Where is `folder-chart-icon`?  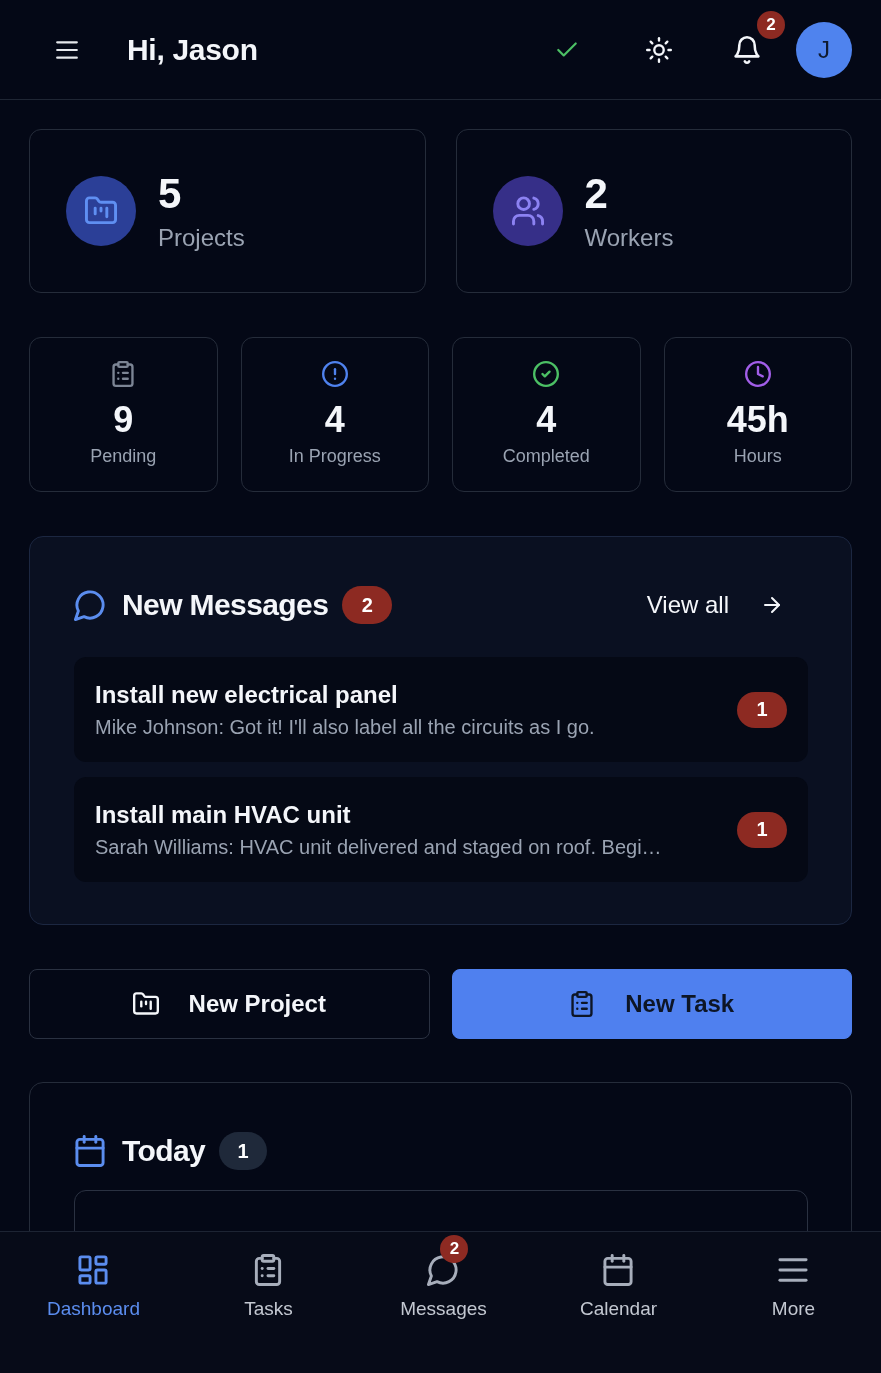
folder-chart-icon is located at coordinates (145, 1004).